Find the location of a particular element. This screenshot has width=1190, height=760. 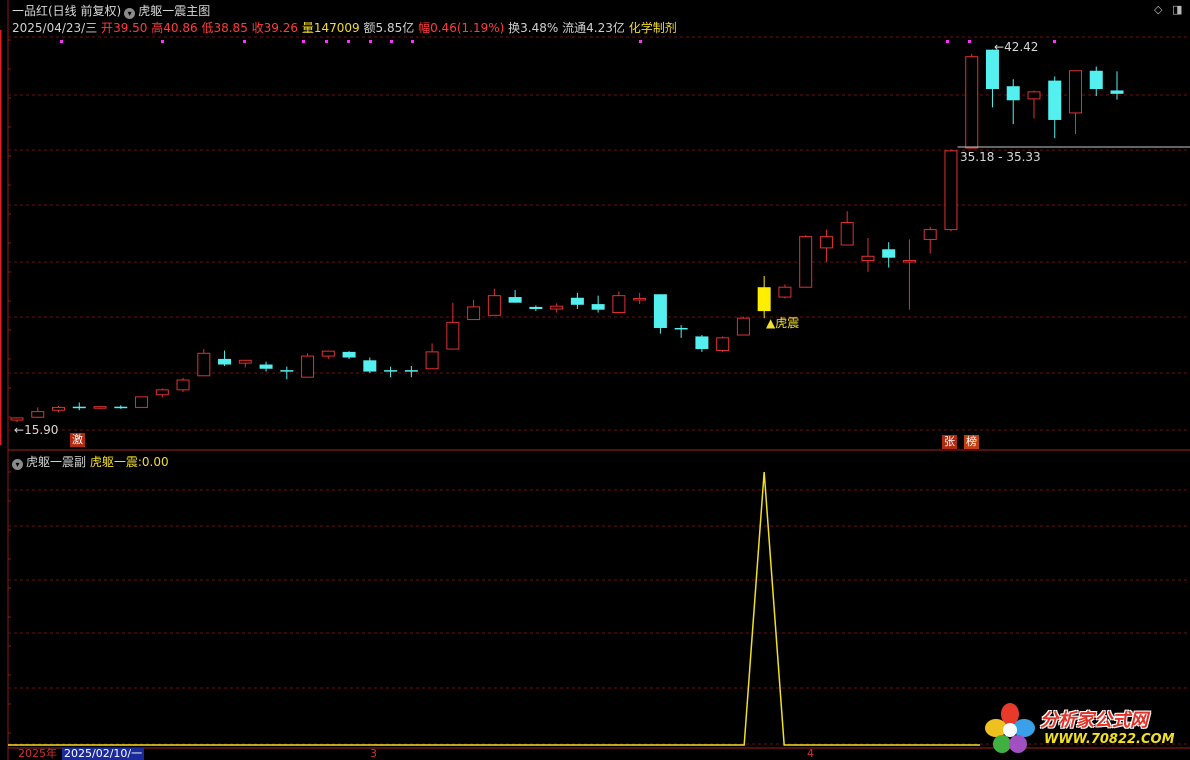

signal-label: ▲虎震 is located at coordinates (783, 323).